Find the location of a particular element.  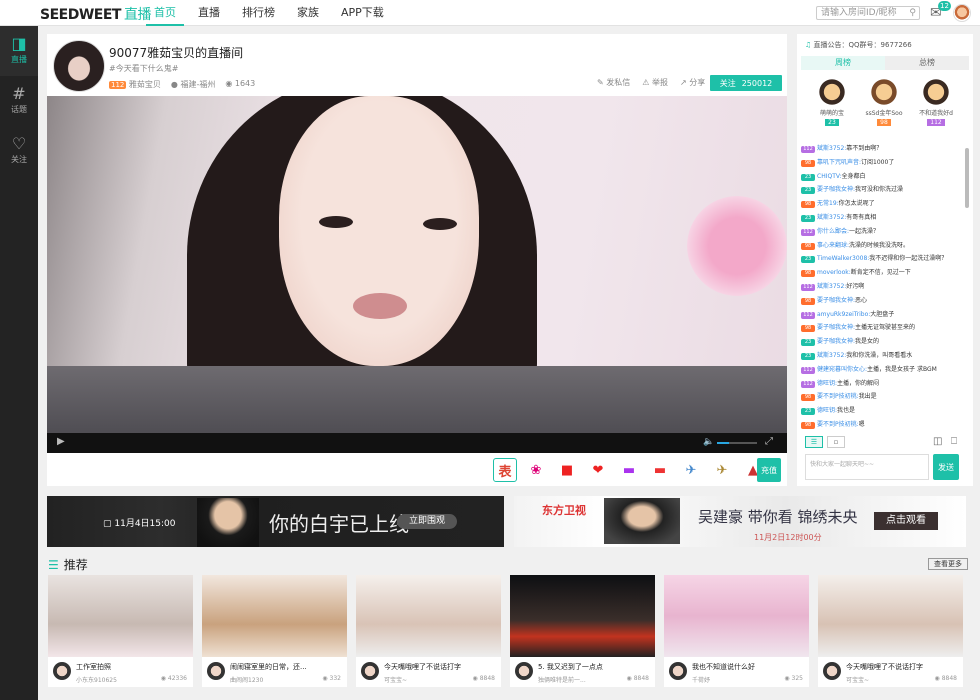

fullscreen-icon: ⤢ is located at coordinates (769, 441).